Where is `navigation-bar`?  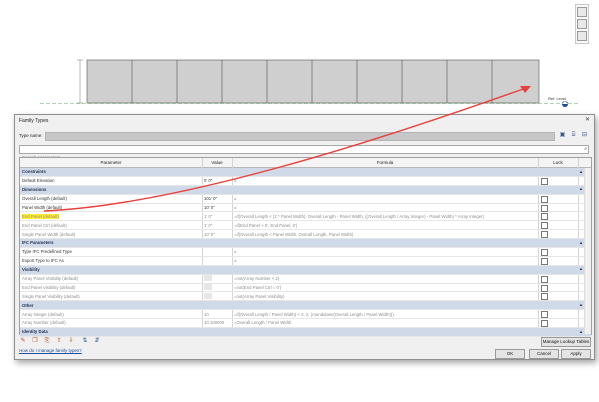
navigation-bar is located at coordinates (582, 24).